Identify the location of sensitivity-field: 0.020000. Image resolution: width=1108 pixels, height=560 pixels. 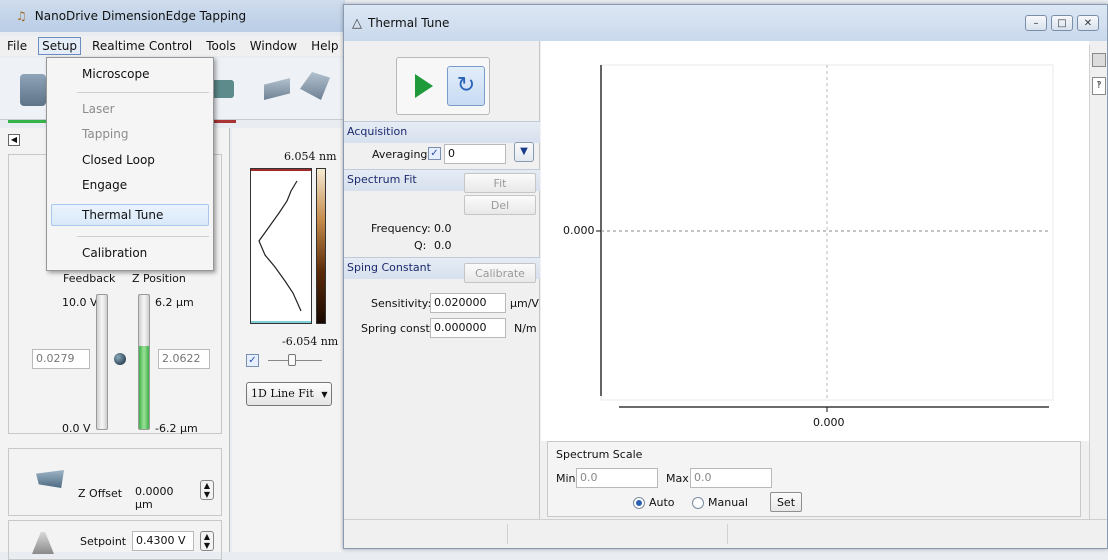
(468, 303).